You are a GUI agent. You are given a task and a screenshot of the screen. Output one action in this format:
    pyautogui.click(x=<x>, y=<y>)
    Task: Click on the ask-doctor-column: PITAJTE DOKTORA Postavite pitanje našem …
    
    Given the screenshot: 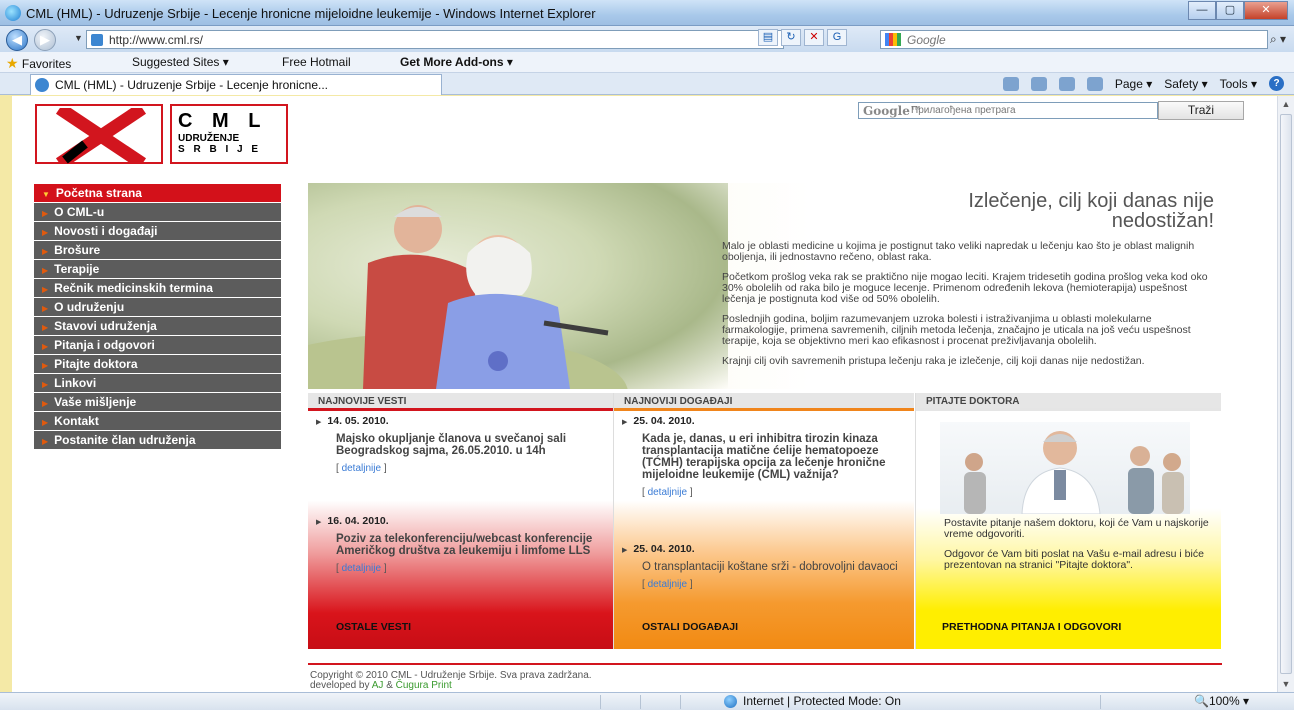 What is the action you would take?
    pyautogui.click(x=1068, y=521)
    